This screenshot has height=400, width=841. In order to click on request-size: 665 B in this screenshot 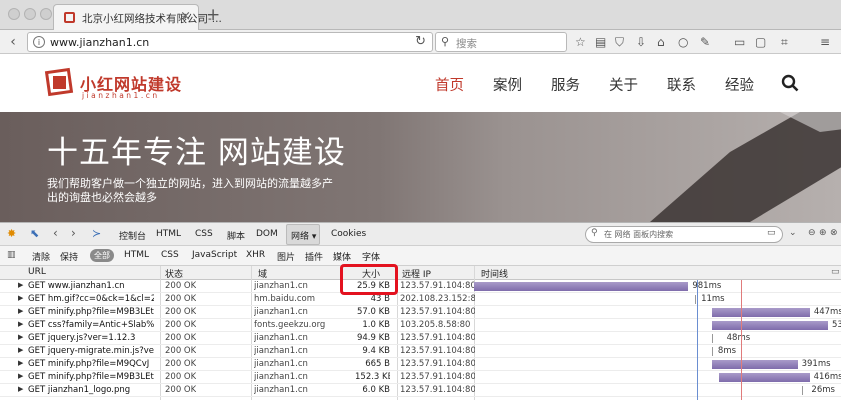, I will do `click(377, 364)`.